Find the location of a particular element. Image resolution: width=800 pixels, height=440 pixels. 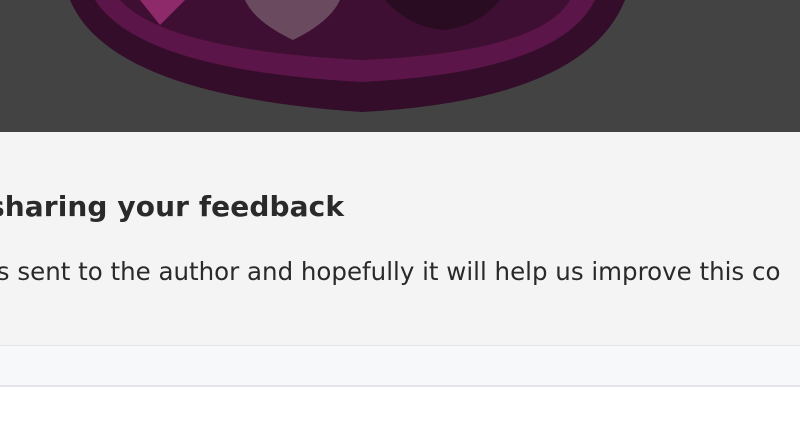

footer-area is located at coordinates (400, 413).